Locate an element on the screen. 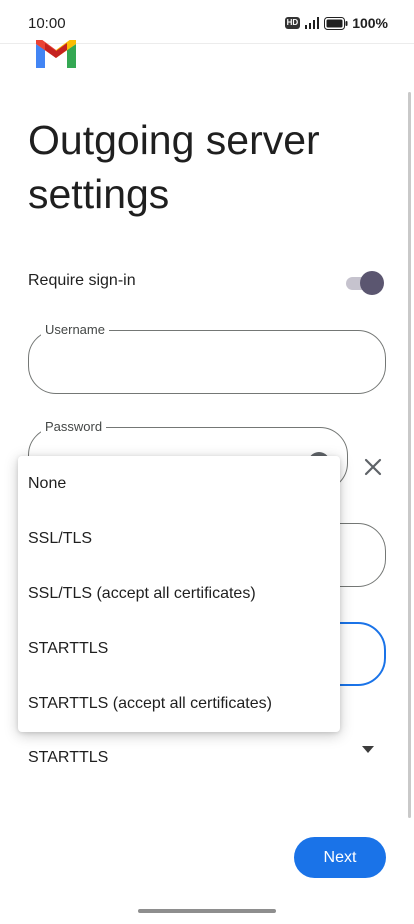 The image size is (414, 924). status-bar: 10:00 HD 100% is located at coordinates (207, 22).